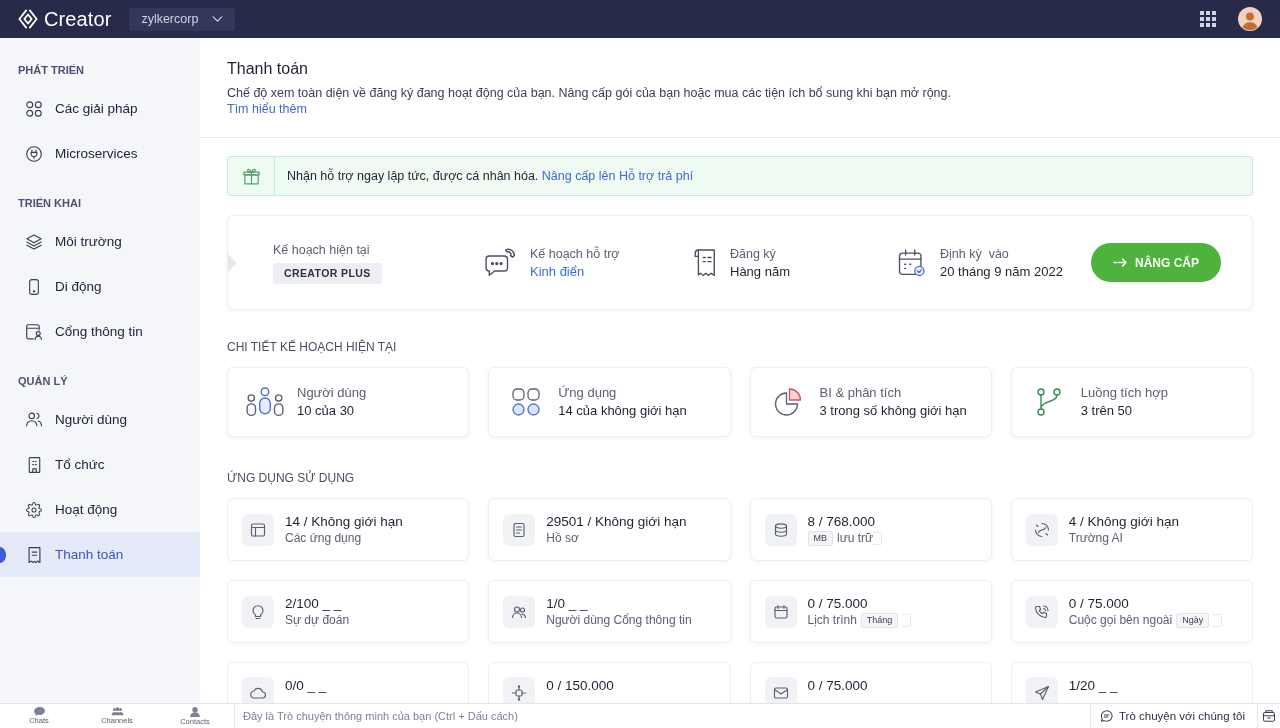 This screenshot has height=728, width=1280. Describe the element at coordinates (323, 538) in the screenshot. I see `usage-label: Các ứng dụng` at that location.